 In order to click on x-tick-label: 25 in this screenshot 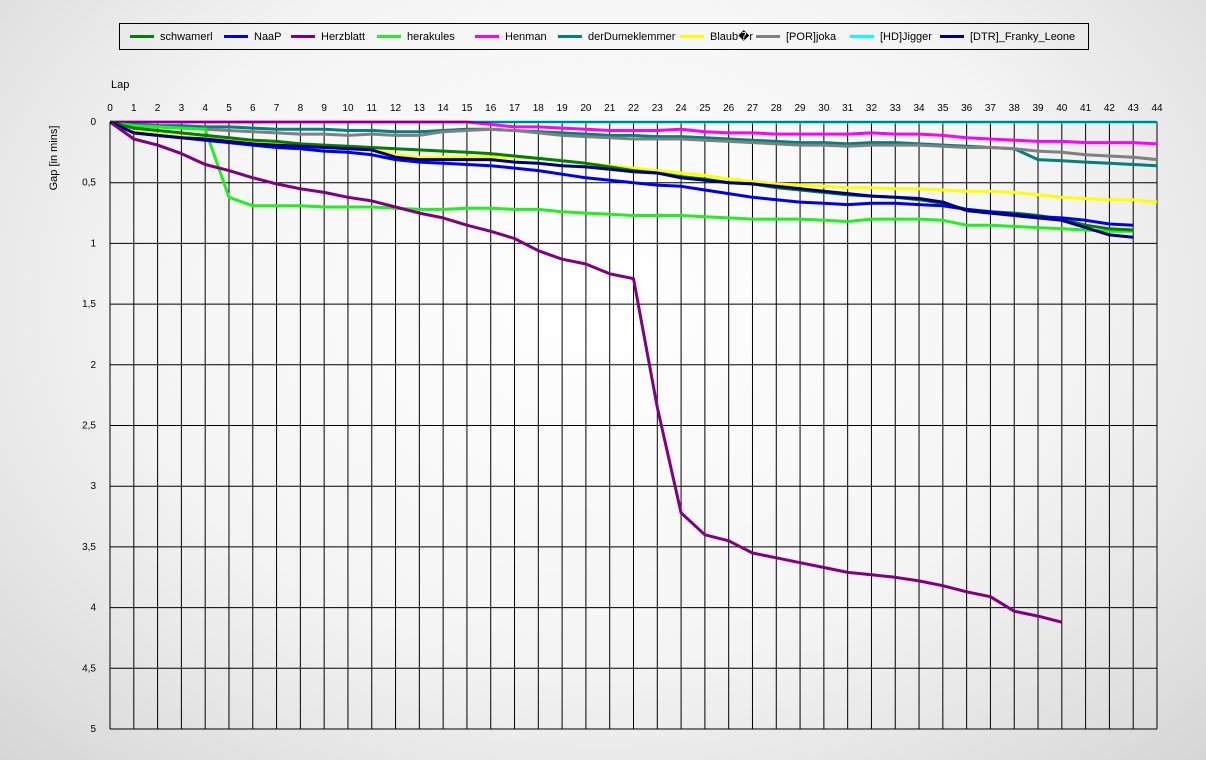, I will do `click(705, 108)`.